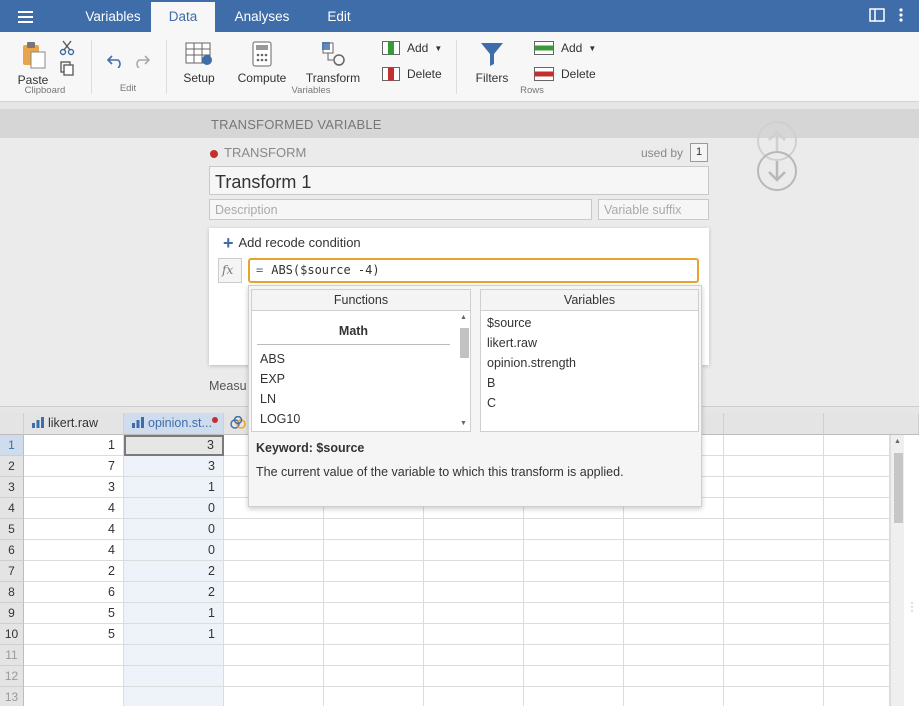  What do you see at coordinates (464, 371) in the screenshot?
I see `functions-scrollbar: ▲ ▼` at bounding box center [464, 371].